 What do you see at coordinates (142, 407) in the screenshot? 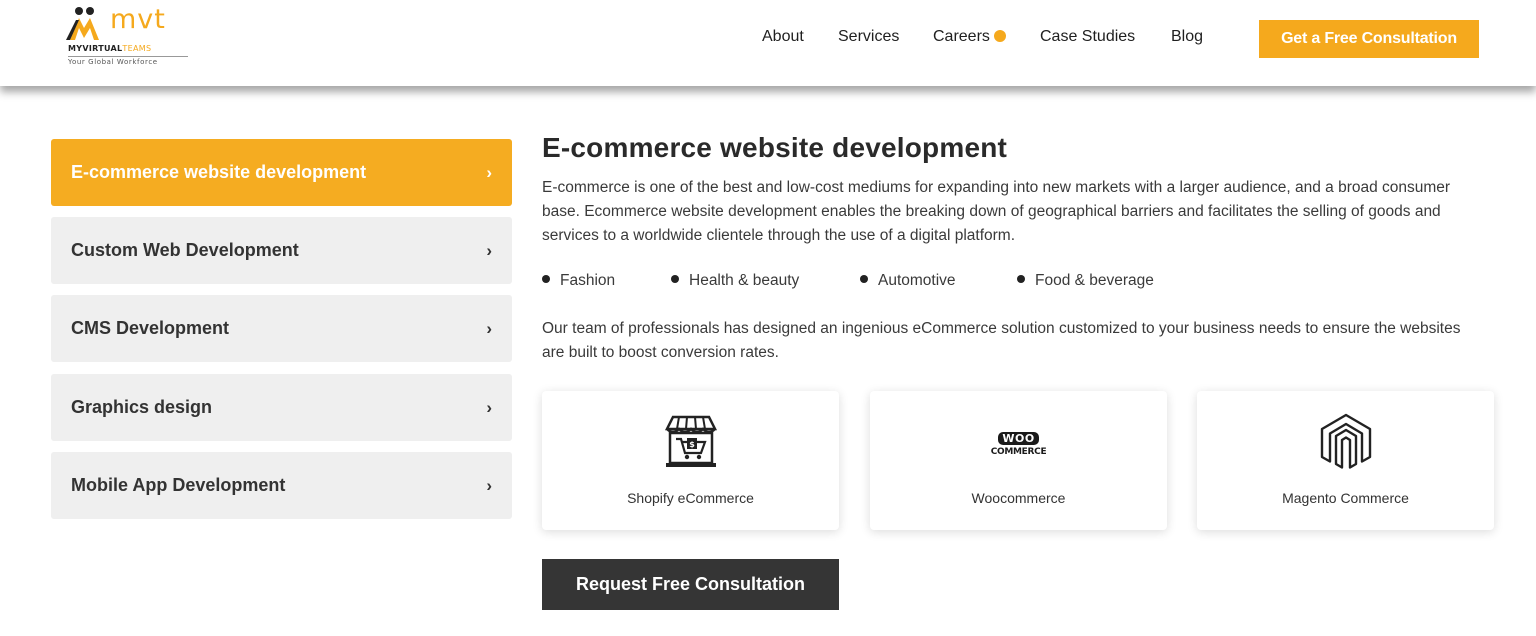
I see `sidebar-item-label: Graphics design` at bounding box center [142, 407].